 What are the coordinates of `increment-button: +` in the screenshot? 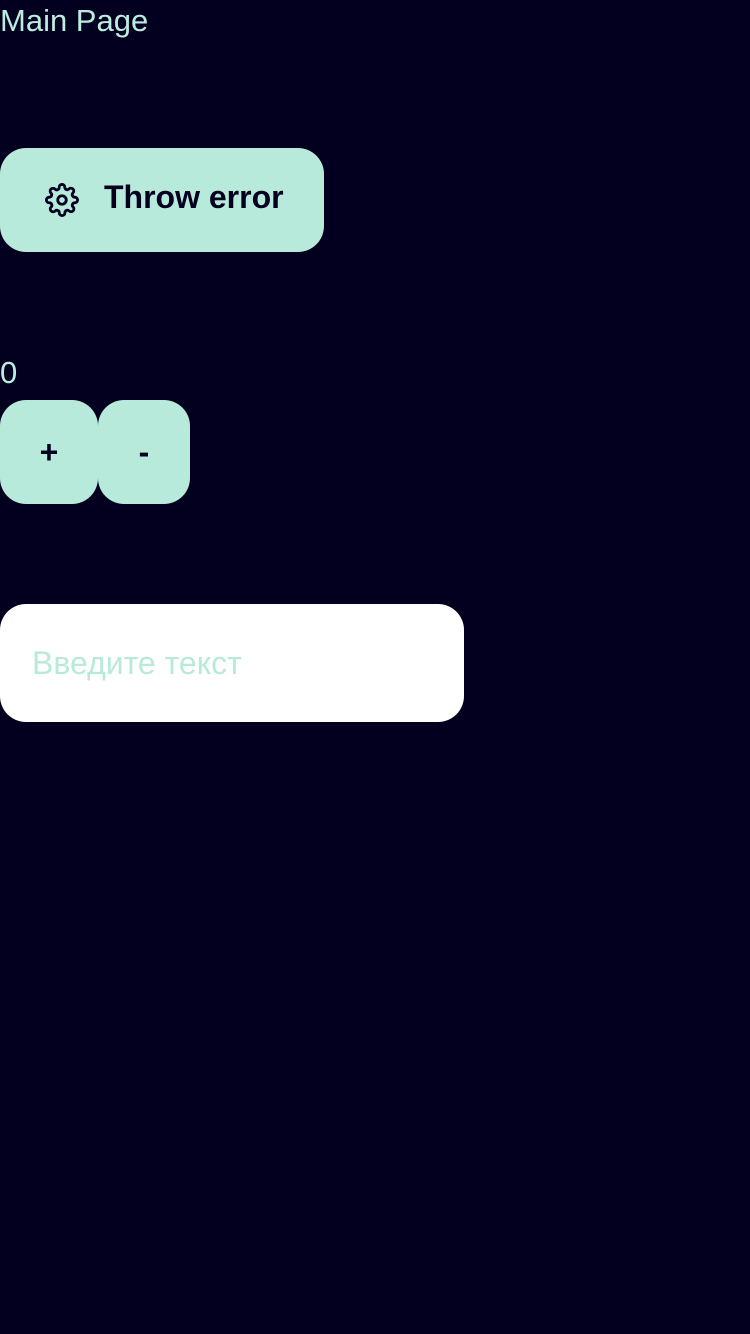 It's located at (49, 452).